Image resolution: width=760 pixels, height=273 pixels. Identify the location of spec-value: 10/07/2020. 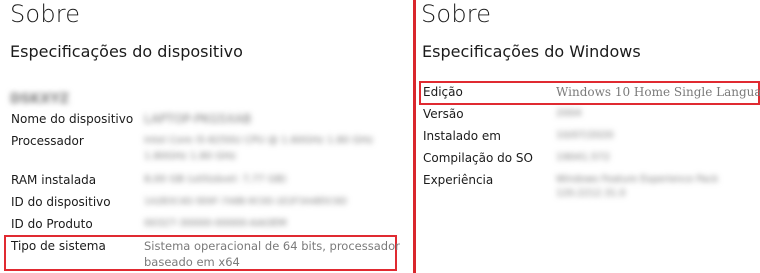
(585, 135).